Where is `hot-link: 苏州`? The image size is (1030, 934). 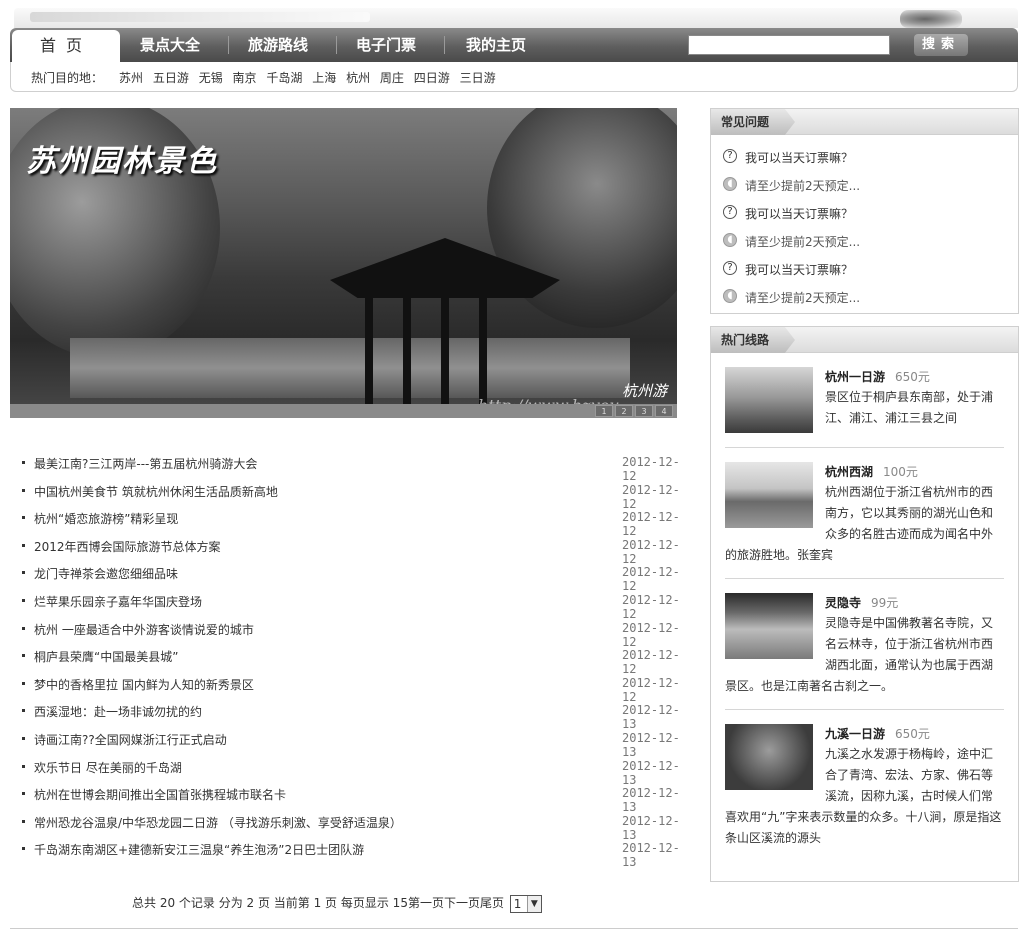
hot-link: 苏州 is located at coordinates (131, 78).